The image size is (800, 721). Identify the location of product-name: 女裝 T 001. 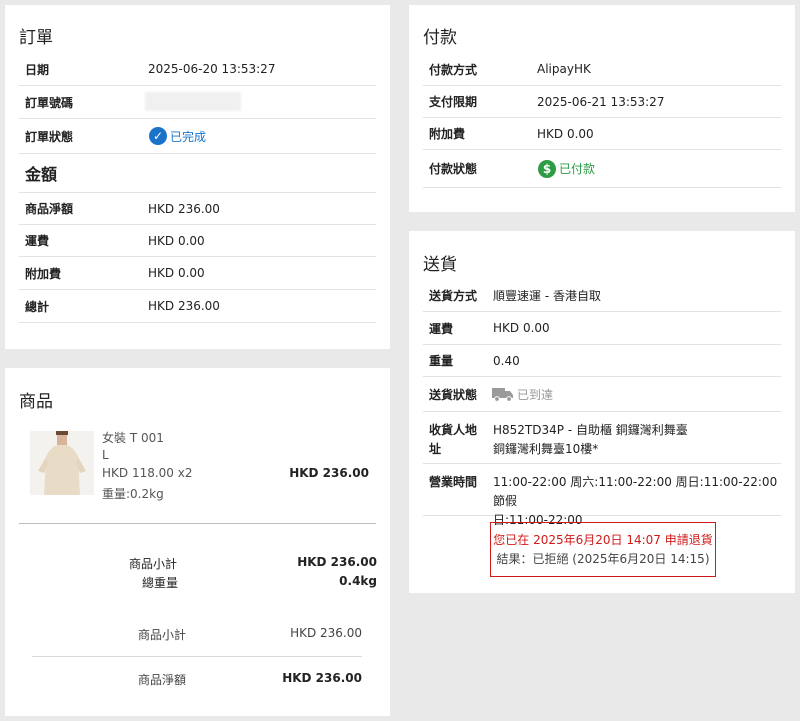
(133, 437).